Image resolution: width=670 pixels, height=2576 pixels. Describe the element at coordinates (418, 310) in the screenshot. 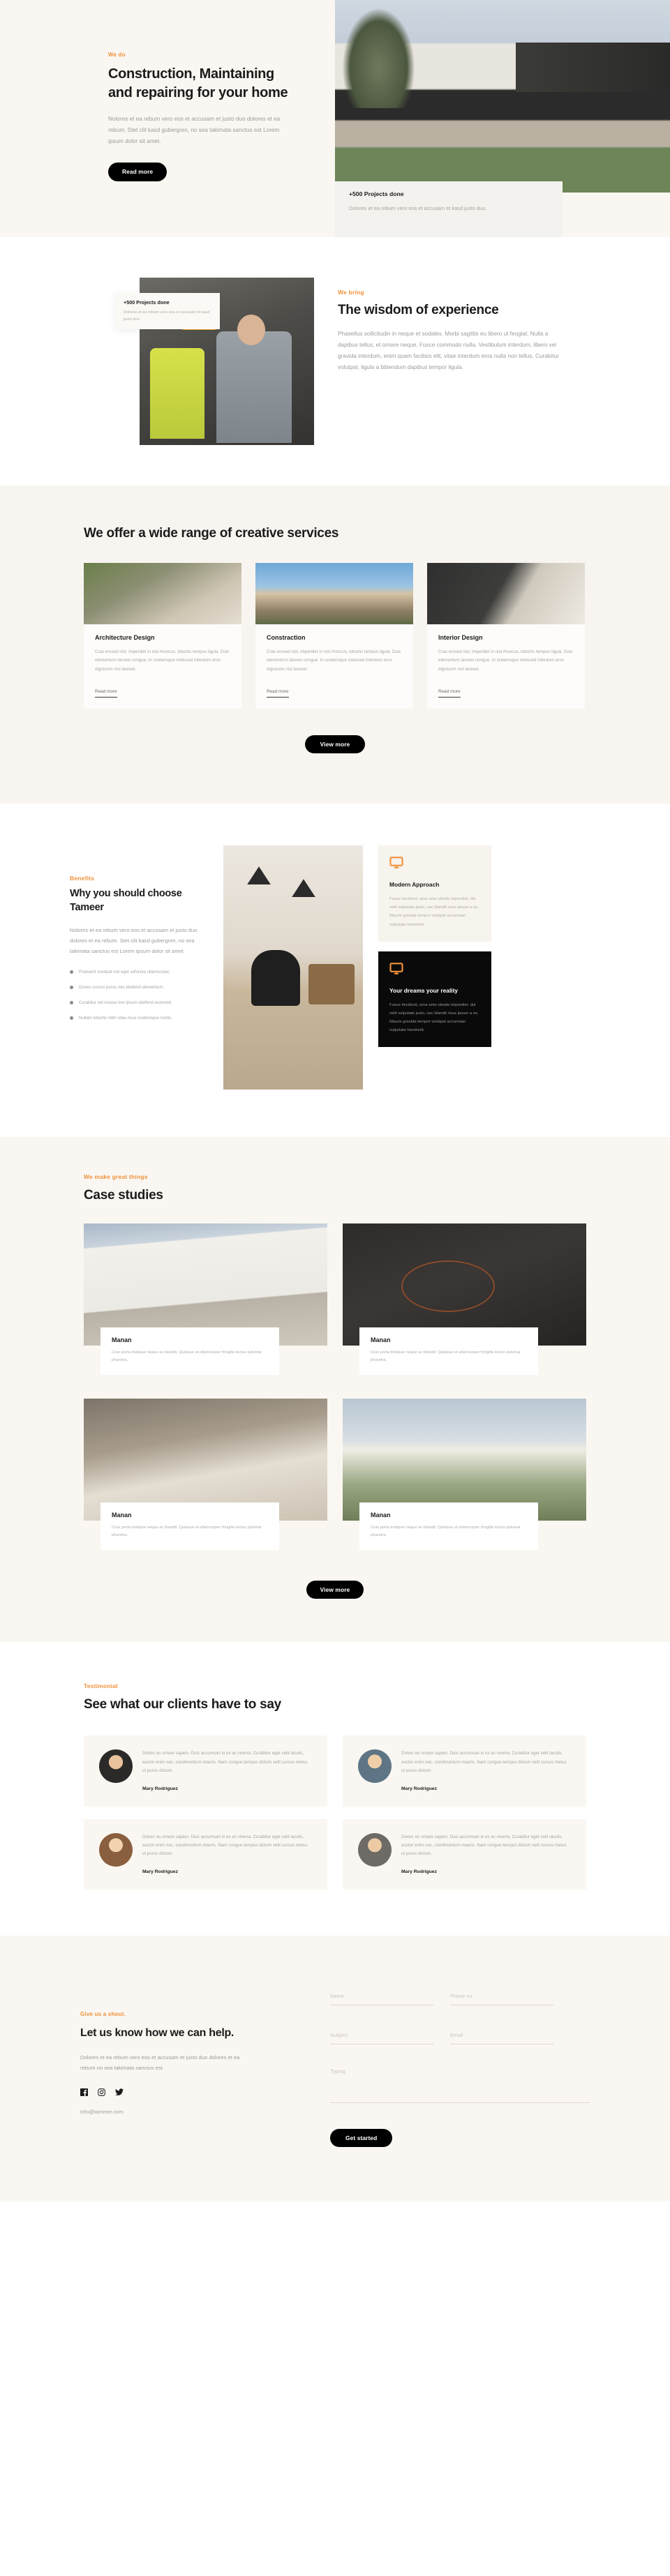

I see `wisdom-title: The wisdom of experience` at that location.